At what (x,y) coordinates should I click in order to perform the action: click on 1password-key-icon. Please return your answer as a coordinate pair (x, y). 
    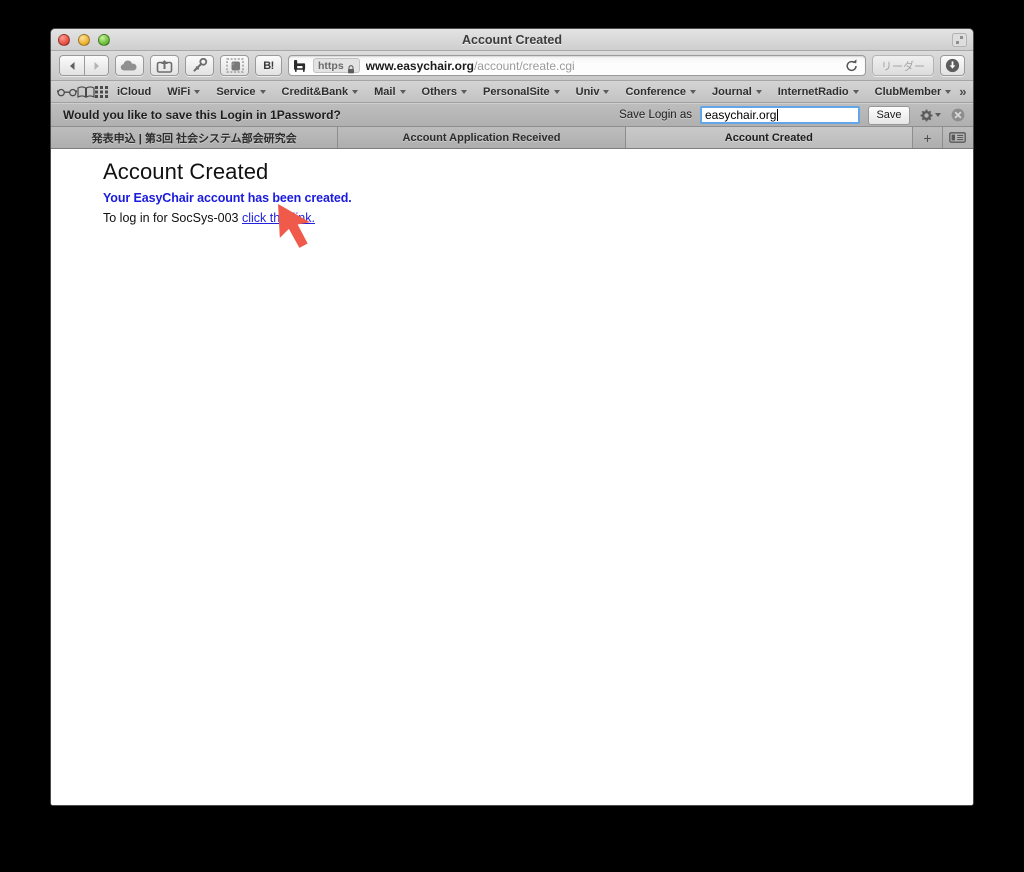
    Looking at the image, I should click on (199, 65).